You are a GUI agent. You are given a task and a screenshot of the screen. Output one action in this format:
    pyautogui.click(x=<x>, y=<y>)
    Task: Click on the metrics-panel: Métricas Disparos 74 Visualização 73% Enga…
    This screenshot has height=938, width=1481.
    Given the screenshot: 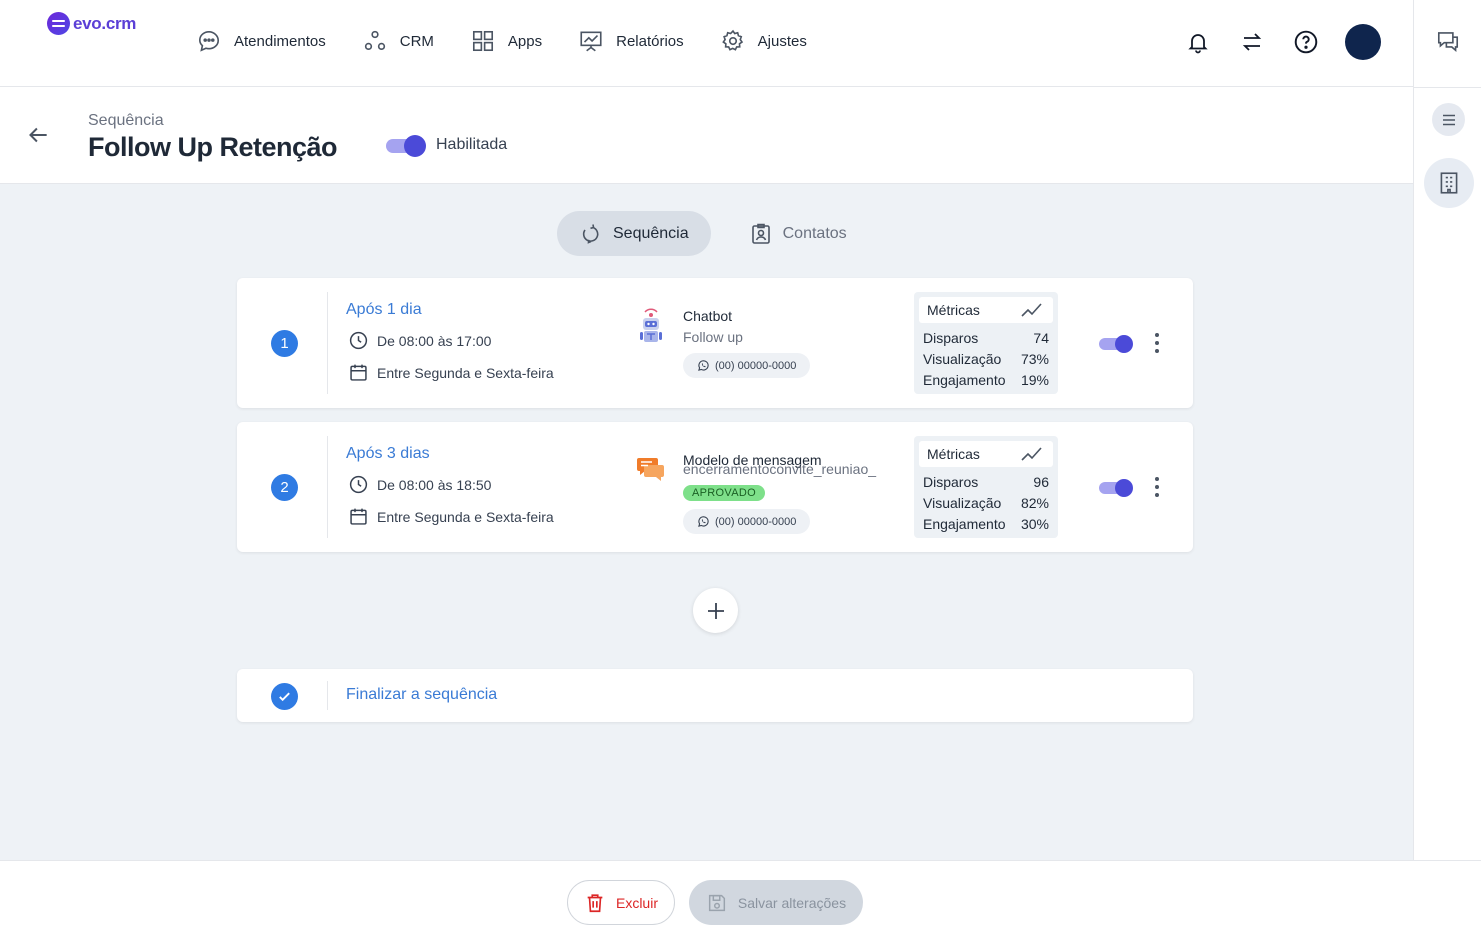 What is the action you would take?
    pyautogui.click(x=986, y=343)
    